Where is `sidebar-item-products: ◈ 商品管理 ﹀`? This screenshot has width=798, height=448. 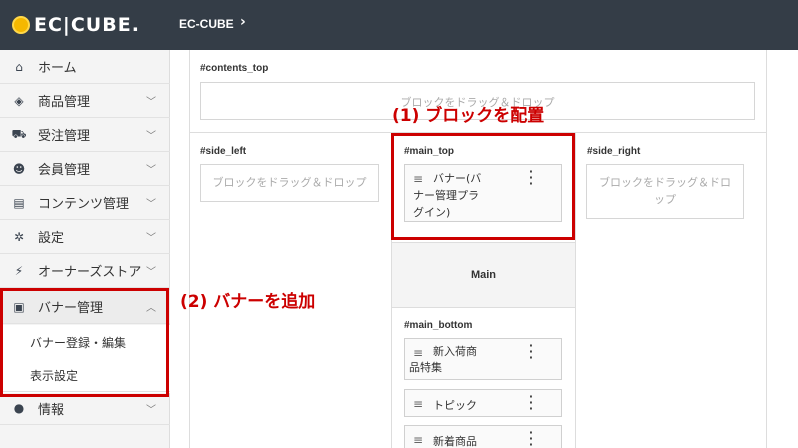 sidebar-item-products: ◈ 商品管理 ﹀ is located at coordinates (85, 101).